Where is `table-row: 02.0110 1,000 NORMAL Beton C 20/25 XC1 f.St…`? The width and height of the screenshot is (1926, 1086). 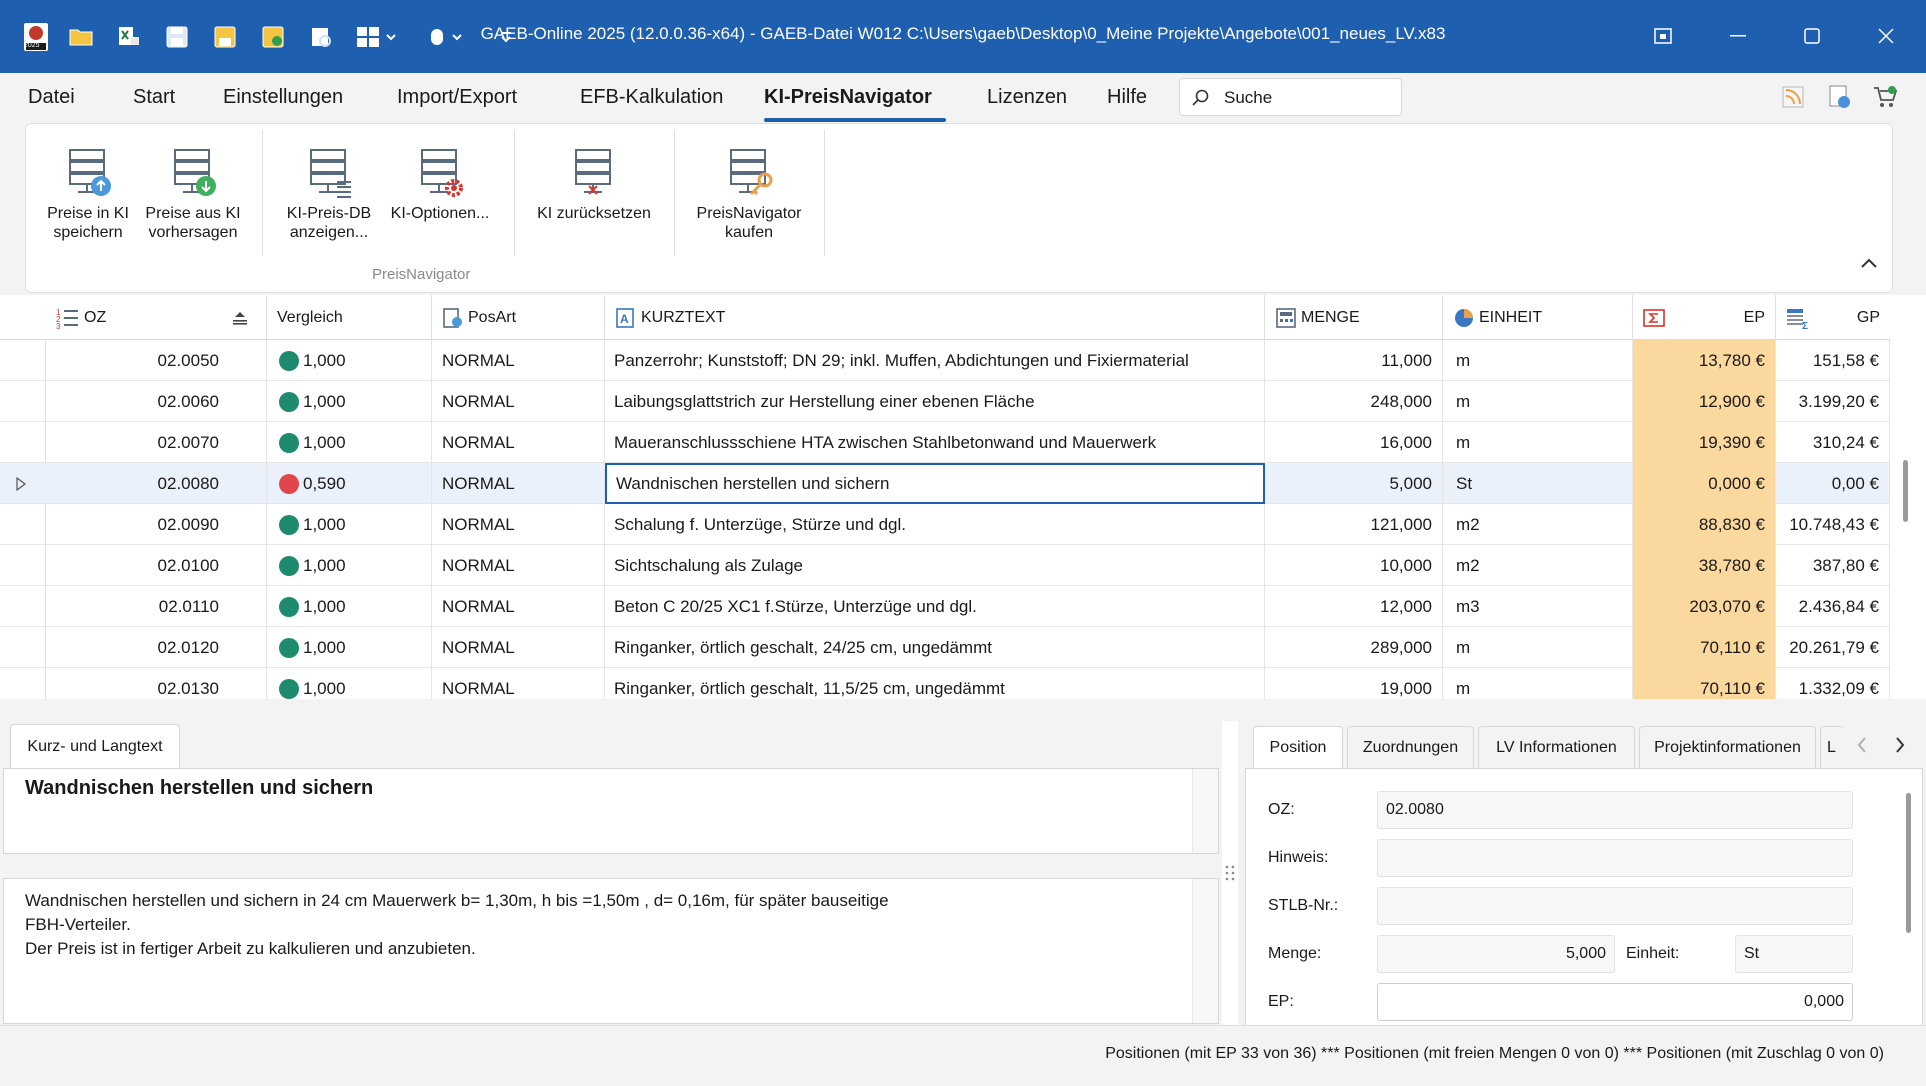 table-row: 02.0110 1,000 NORMAL Beton C 20/25 XC1 f.St… is located at coordinates (945, 606).